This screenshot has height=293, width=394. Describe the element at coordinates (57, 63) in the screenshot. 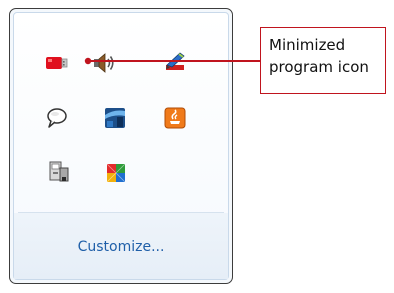

I see `usb-drive-icon` at that location.